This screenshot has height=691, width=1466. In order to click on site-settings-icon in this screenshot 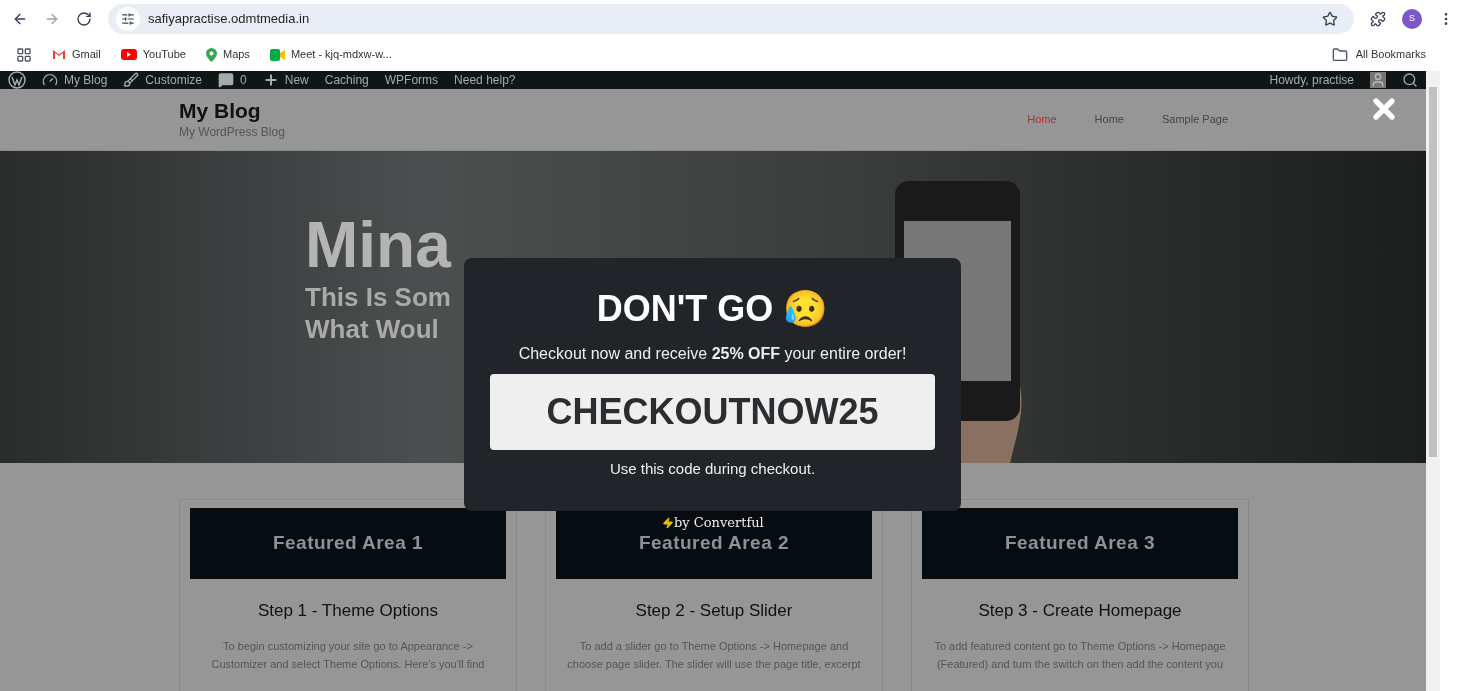, I will do `click(128, 19)`.